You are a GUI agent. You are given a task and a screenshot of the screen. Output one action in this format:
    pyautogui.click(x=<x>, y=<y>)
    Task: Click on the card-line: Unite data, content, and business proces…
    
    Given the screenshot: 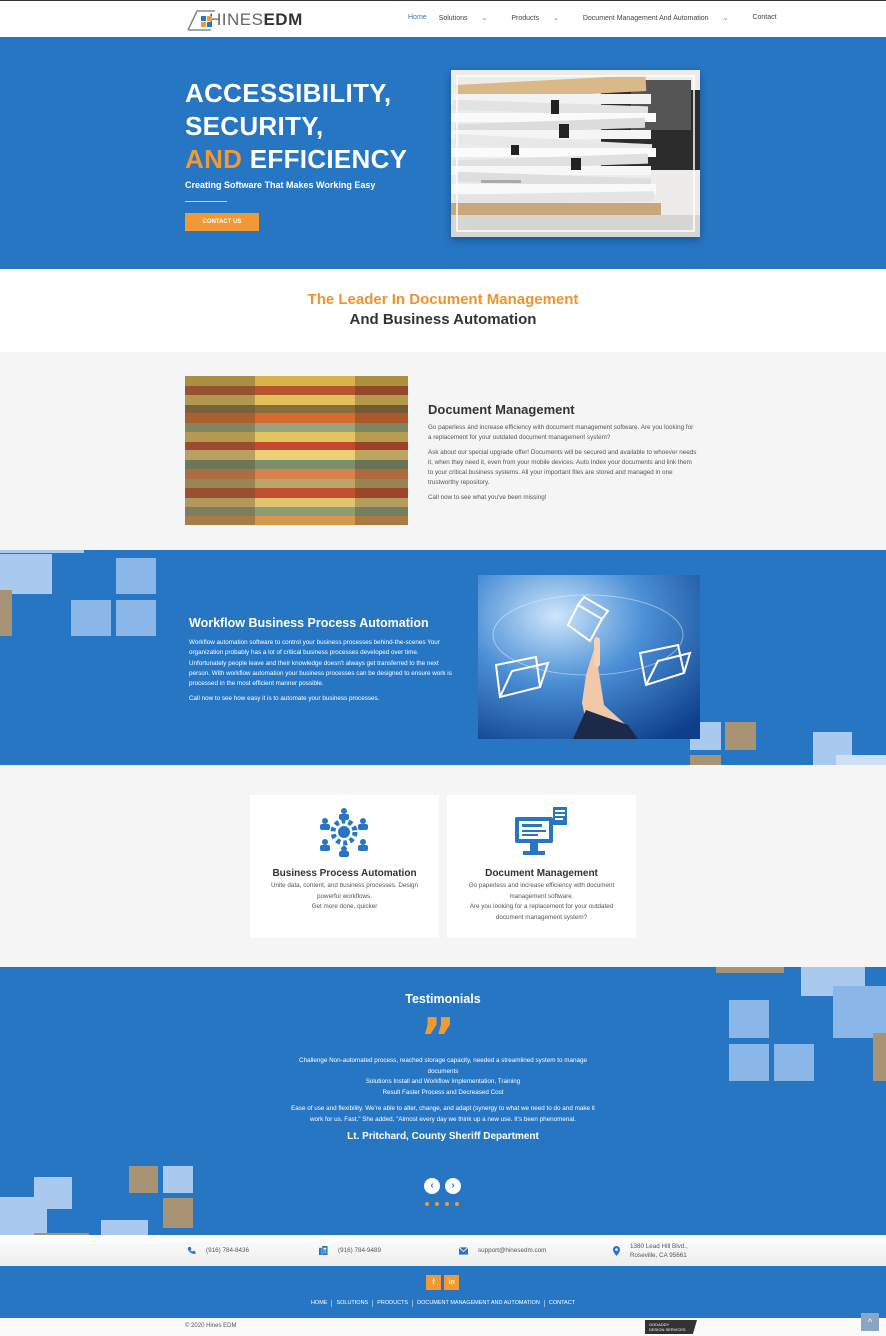 What is the action you would take?
    pyautogui.click(x=344, y=891)
    